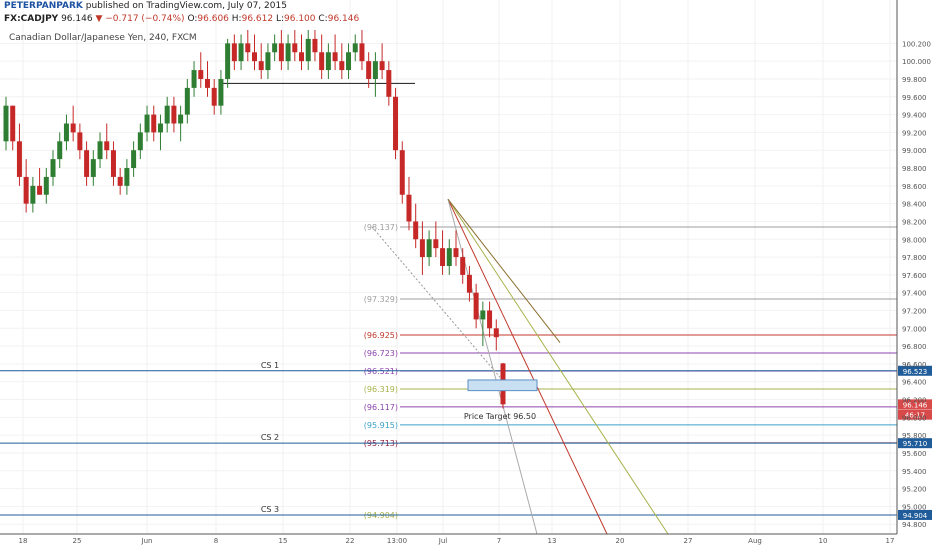 This screenshot has height=550, width=932. I want to click on fib-level-label: (96.723), so click(381, 353).